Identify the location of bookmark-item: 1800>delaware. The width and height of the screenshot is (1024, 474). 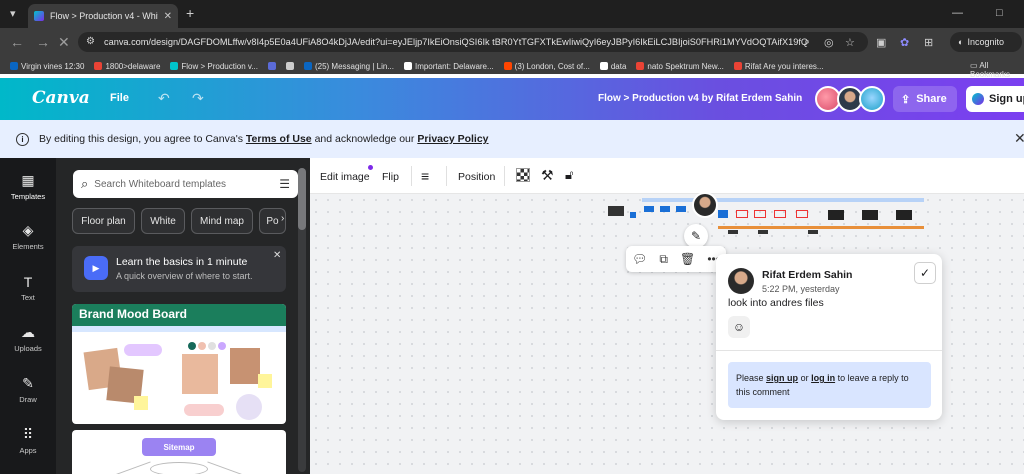
(127, 66).